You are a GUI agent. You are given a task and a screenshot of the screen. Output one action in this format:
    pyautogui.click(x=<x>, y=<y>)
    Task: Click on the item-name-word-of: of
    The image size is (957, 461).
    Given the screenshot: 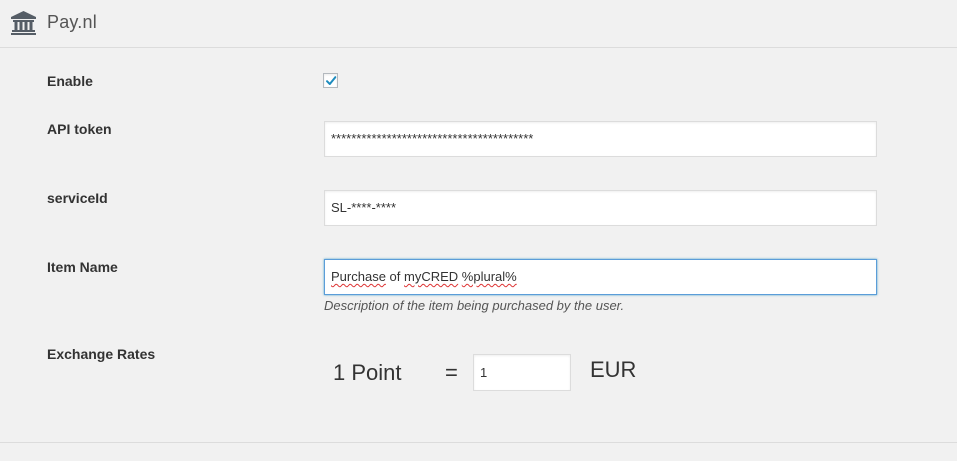 What is the action you would take?
    pyautogui.click(x=394, y=276)
    